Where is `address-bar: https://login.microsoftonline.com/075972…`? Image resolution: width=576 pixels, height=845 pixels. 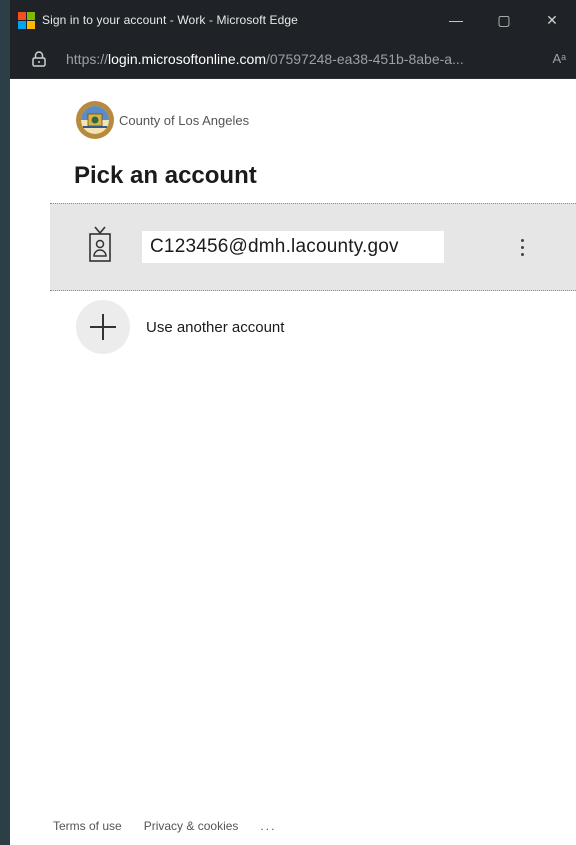
address-bar: https://login.microsoftonline.com/075972… is located at coordinates (293, 59).